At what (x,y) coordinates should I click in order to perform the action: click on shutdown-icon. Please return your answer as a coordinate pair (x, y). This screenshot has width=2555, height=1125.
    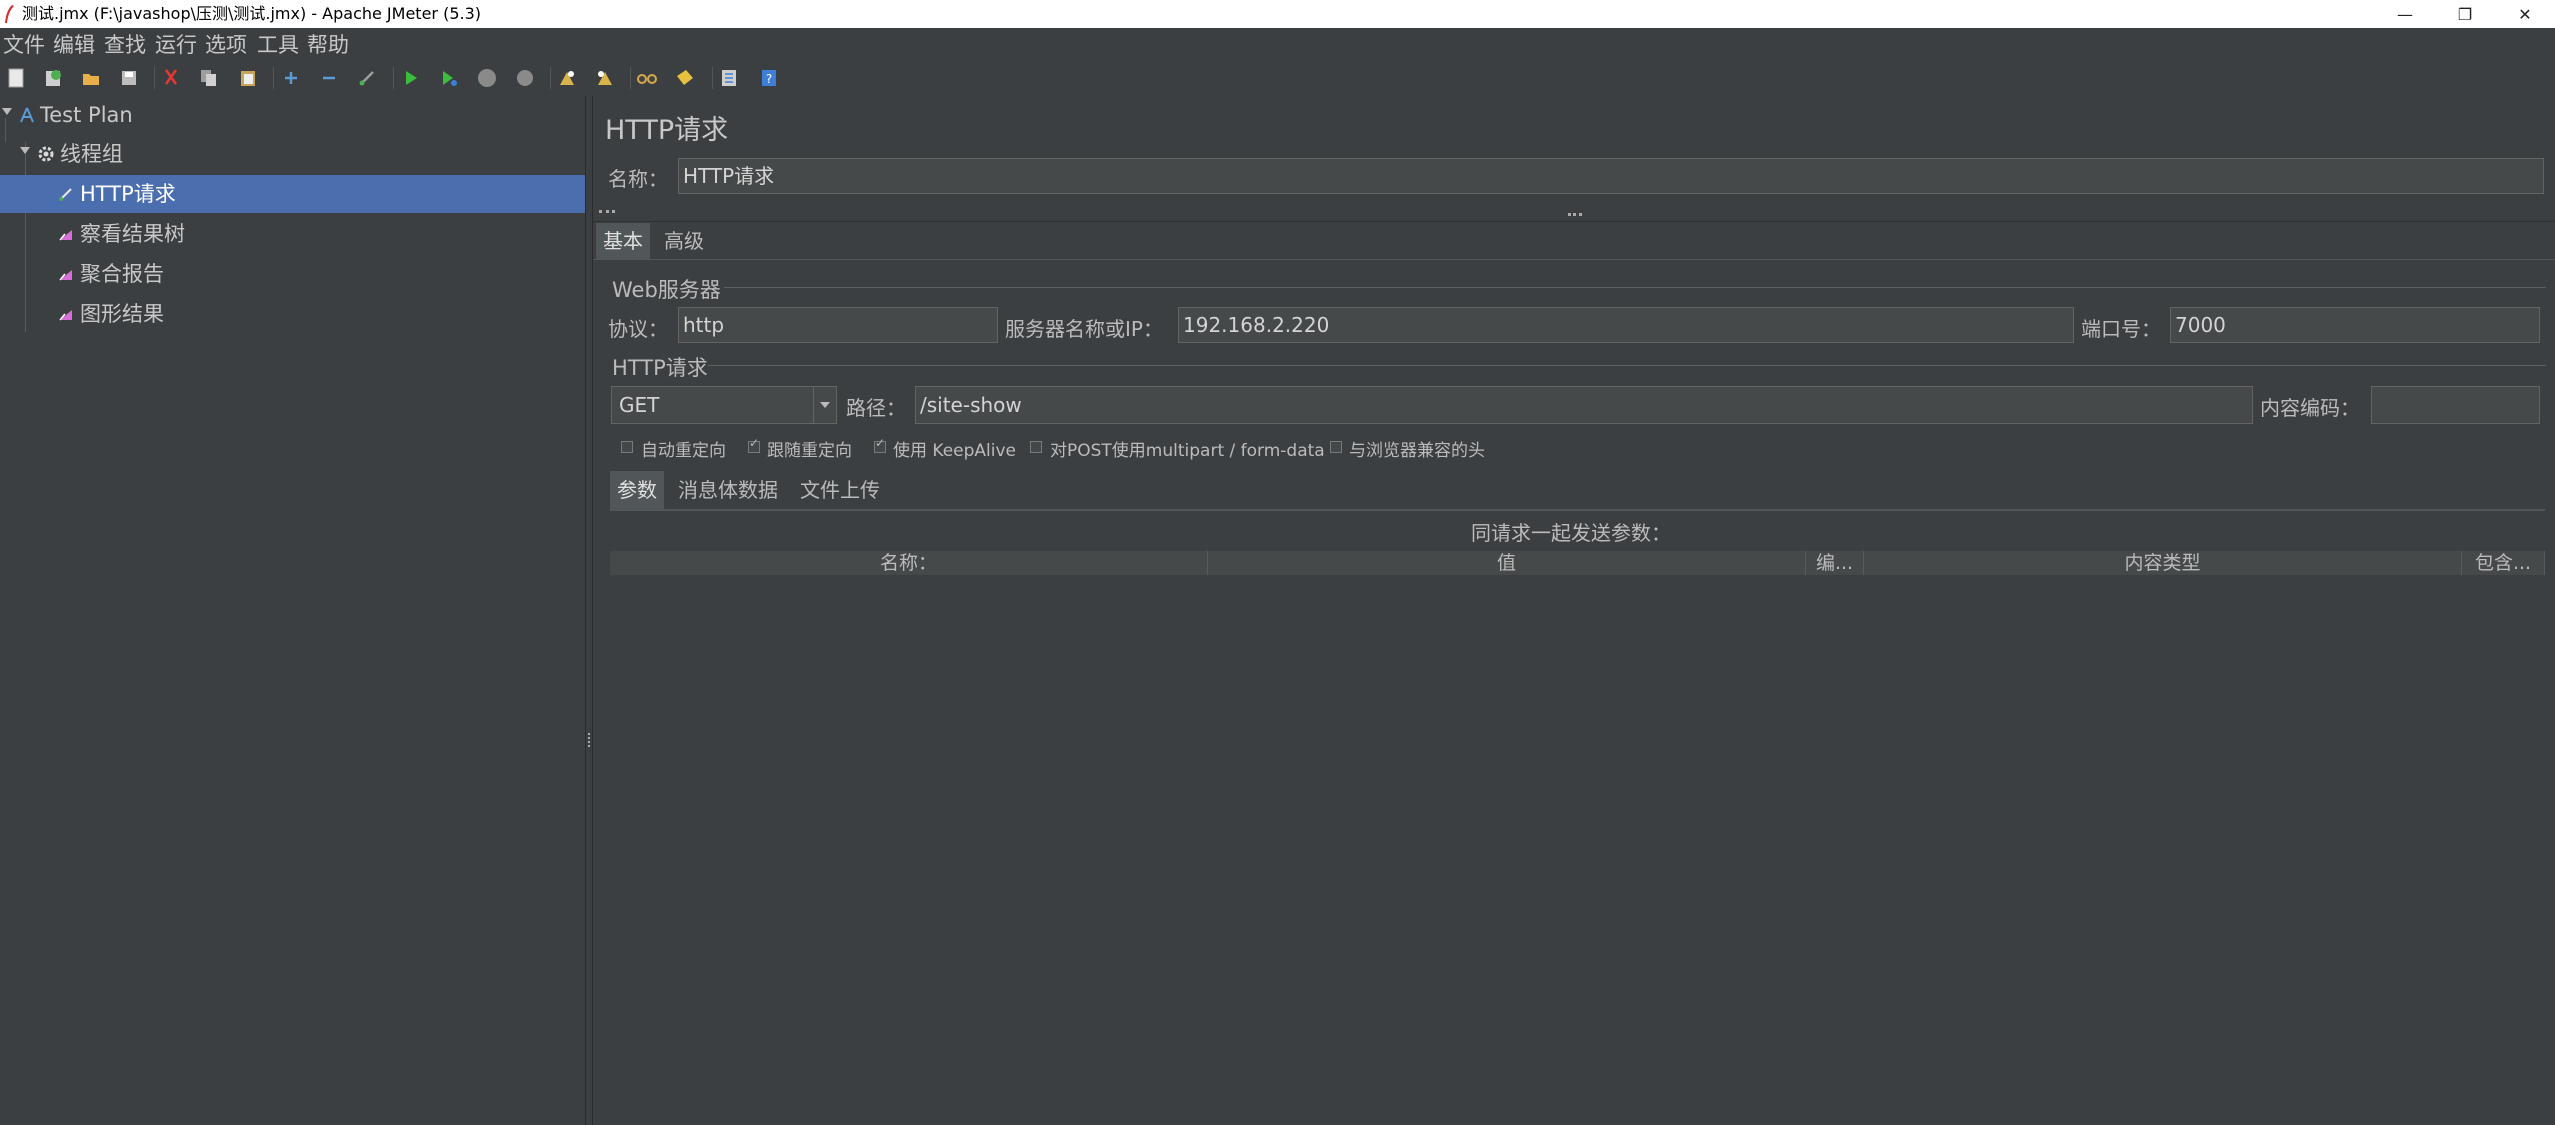
    Looking at the image, I should click on (525, 78).